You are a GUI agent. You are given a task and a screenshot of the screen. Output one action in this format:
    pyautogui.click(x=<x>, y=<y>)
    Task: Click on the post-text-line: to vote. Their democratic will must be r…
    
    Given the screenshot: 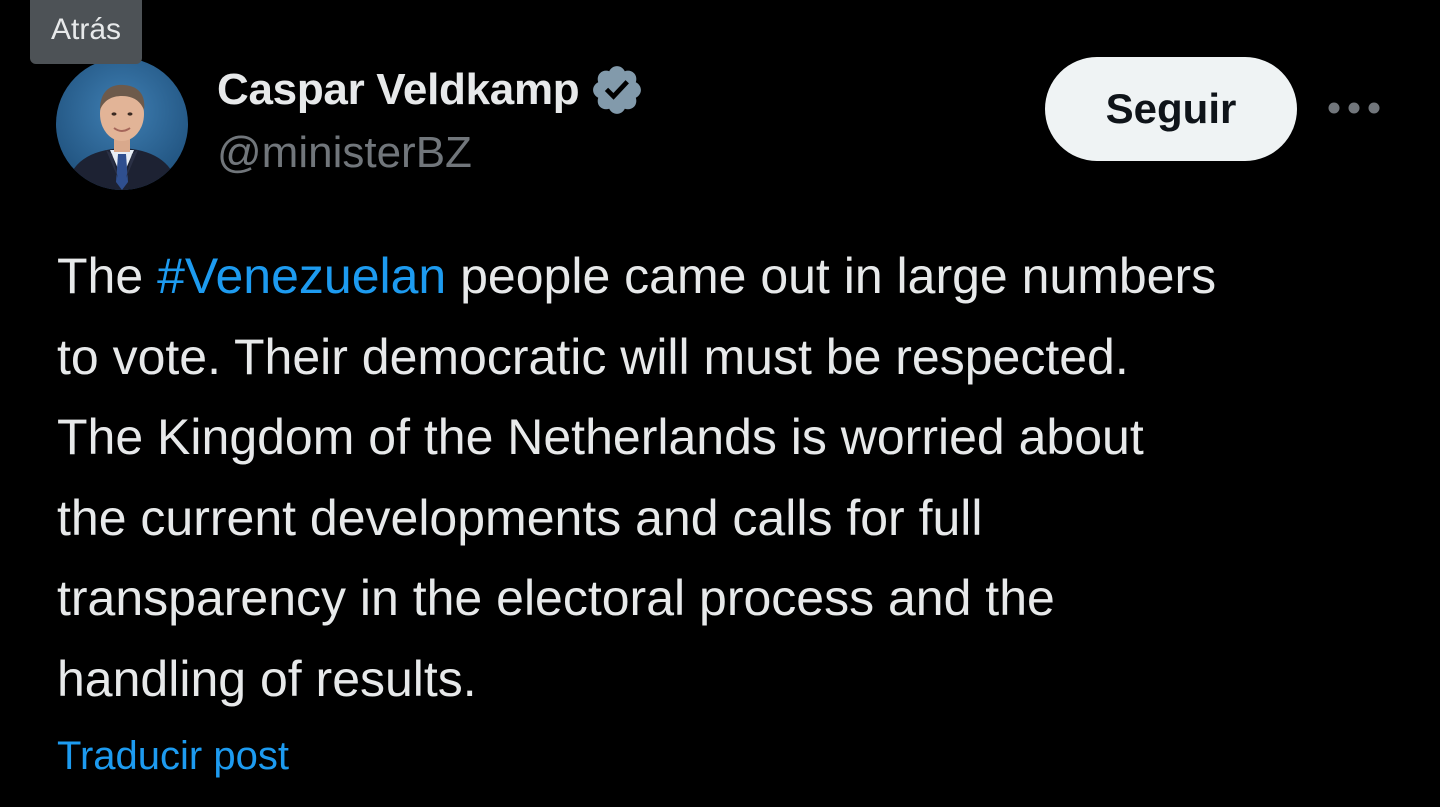 What is the action you would take?
    pyautogui.click(x=593, y=356)
    